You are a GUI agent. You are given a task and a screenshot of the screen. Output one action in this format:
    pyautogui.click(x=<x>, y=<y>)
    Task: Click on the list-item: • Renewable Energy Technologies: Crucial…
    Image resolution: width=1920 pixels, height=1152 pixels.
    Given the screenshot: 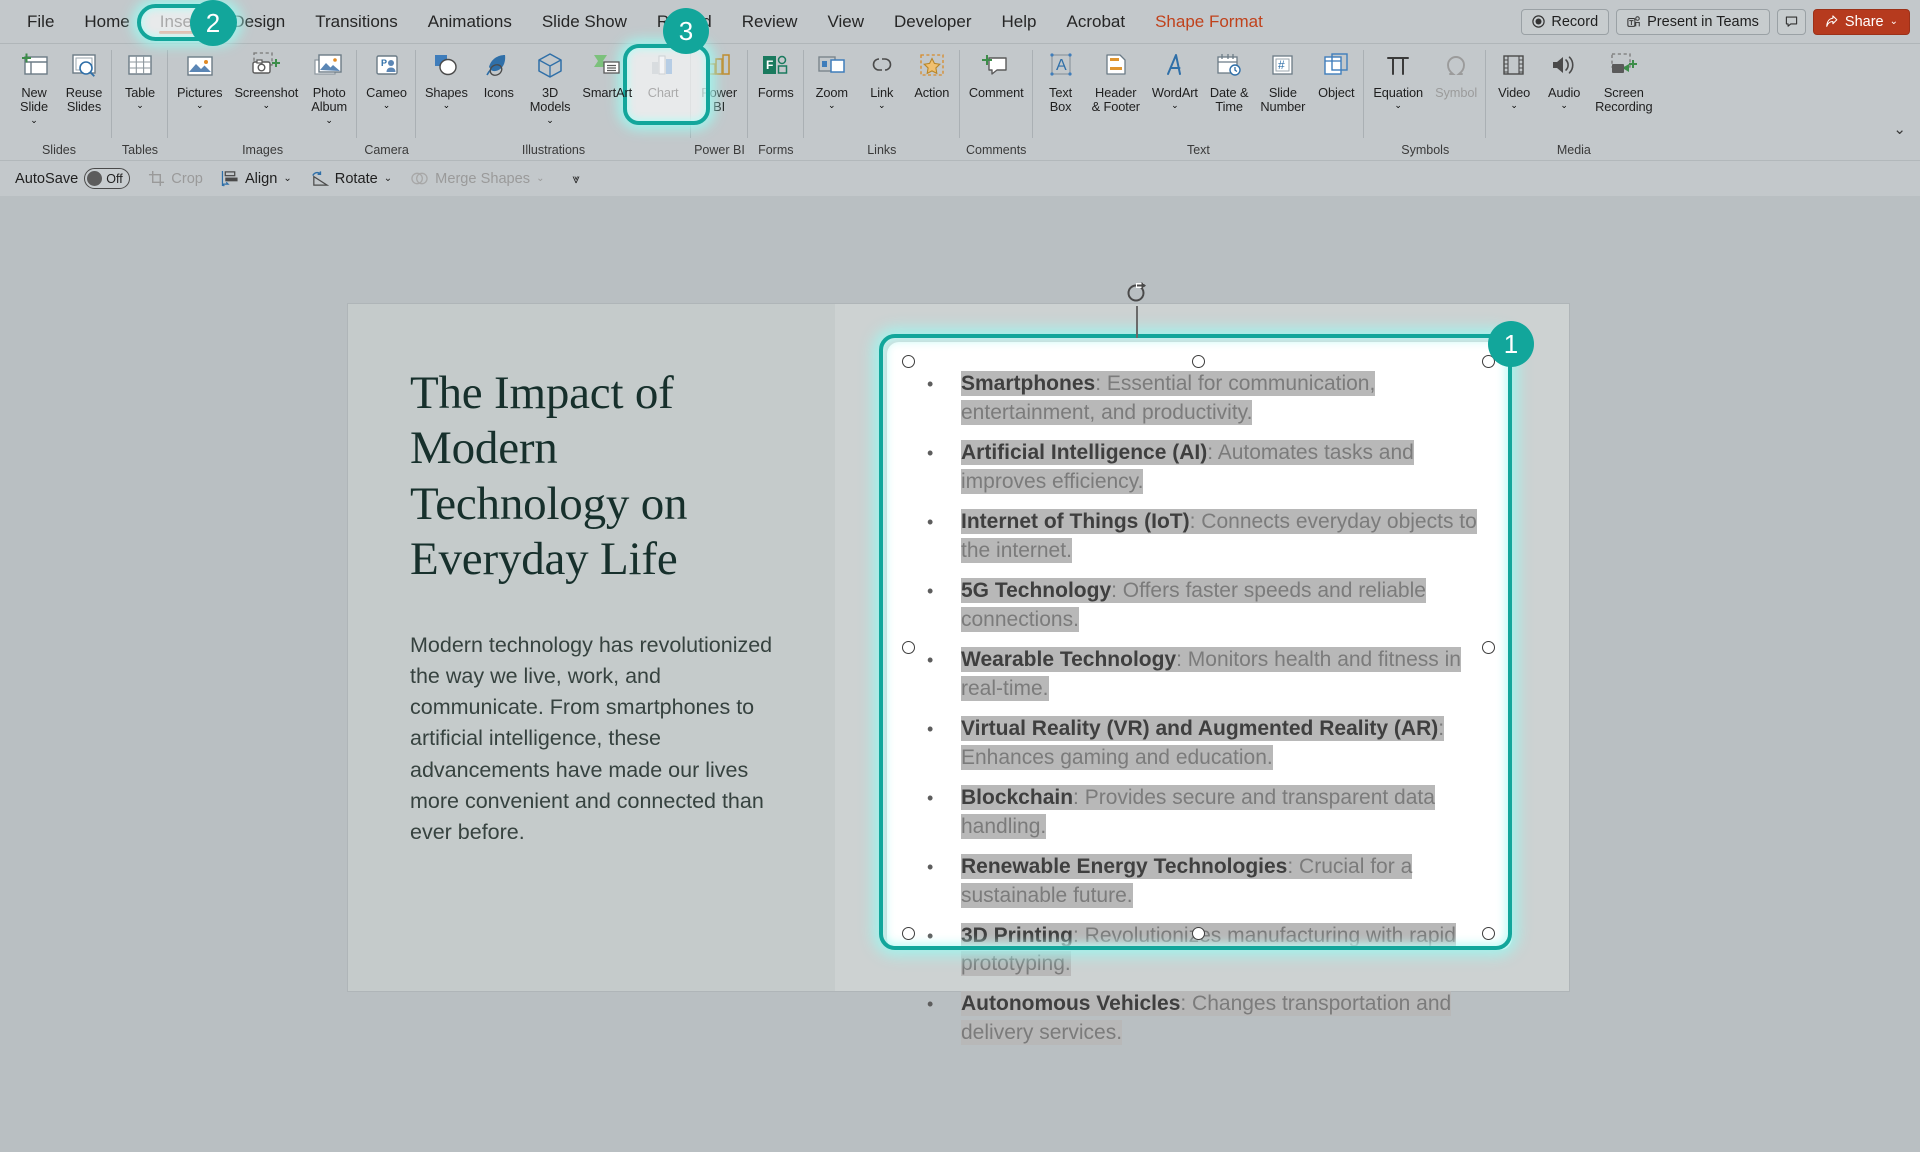 What is the action you would take?
    pyautogui.click(x=1206, y=882)
    